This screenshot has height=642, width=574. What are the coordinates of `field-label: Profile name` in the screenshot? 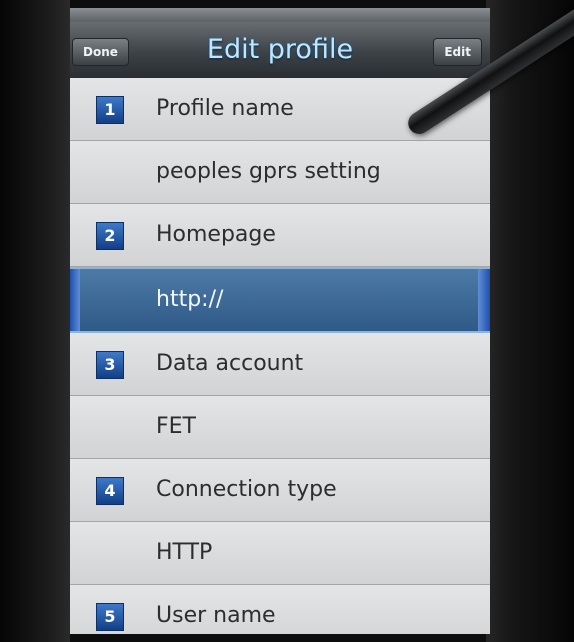 It's located at (225, 108).